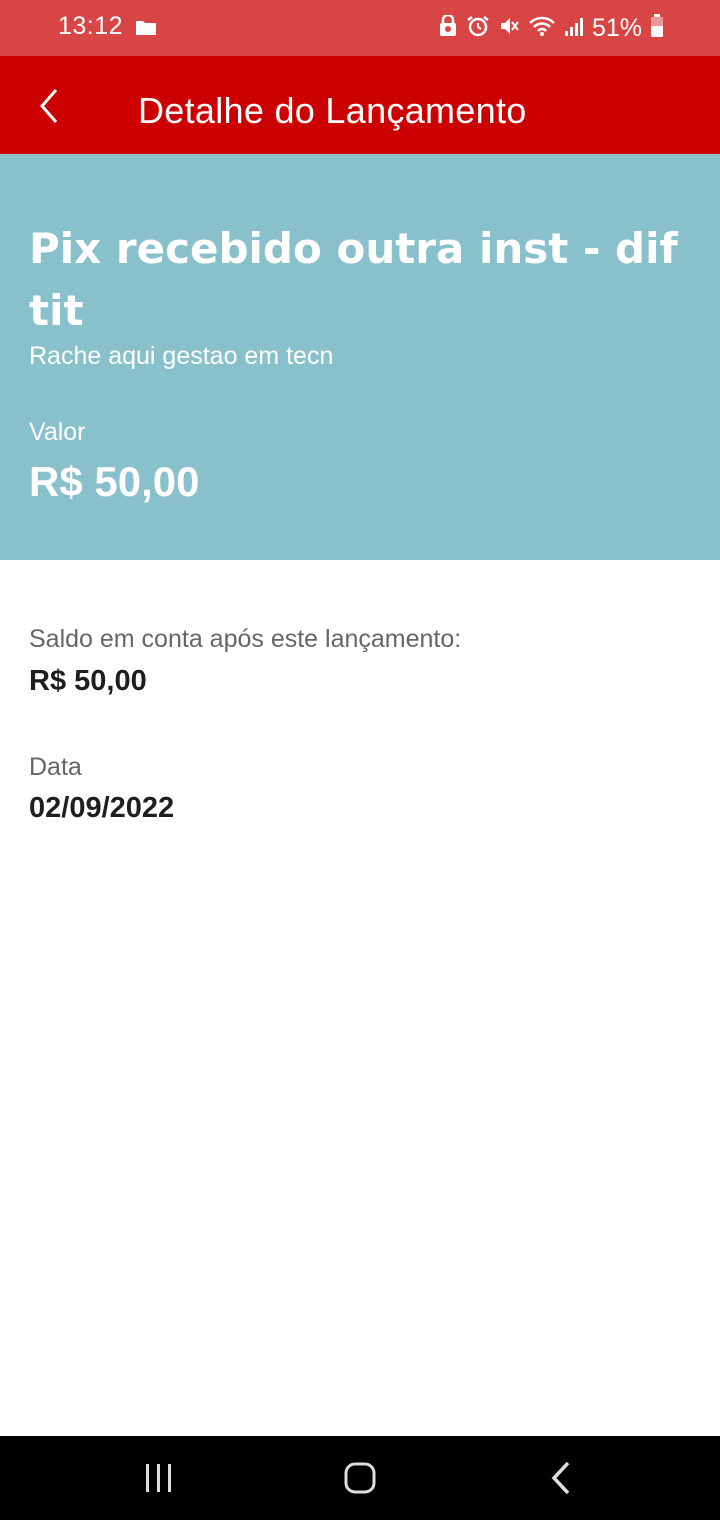  I want to click on back-arrow-icon, so click(49, 106).